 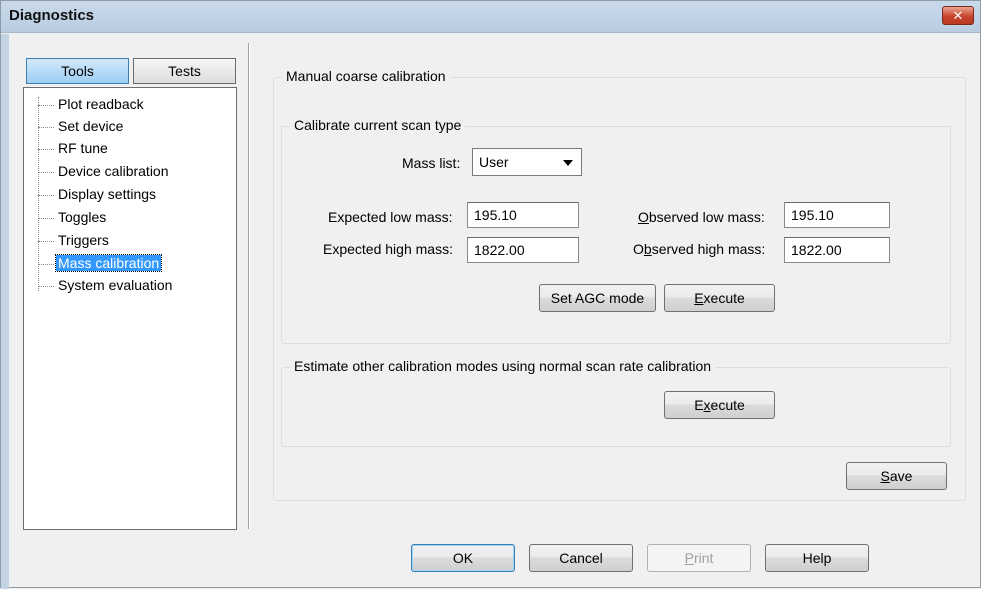 I want to click on observed-high-label-pre: O, so click(x=638, y=249).